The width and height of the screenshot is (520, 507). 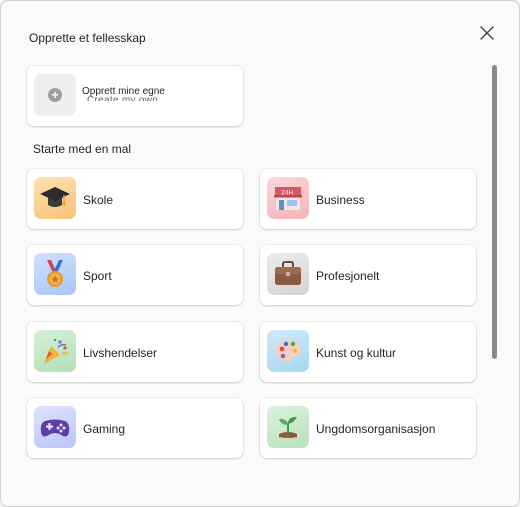 What do you see at coordinates (348, 276) in the screenshot?
I see `template-label: Profesjonelt` at bounding box center [348, 276].